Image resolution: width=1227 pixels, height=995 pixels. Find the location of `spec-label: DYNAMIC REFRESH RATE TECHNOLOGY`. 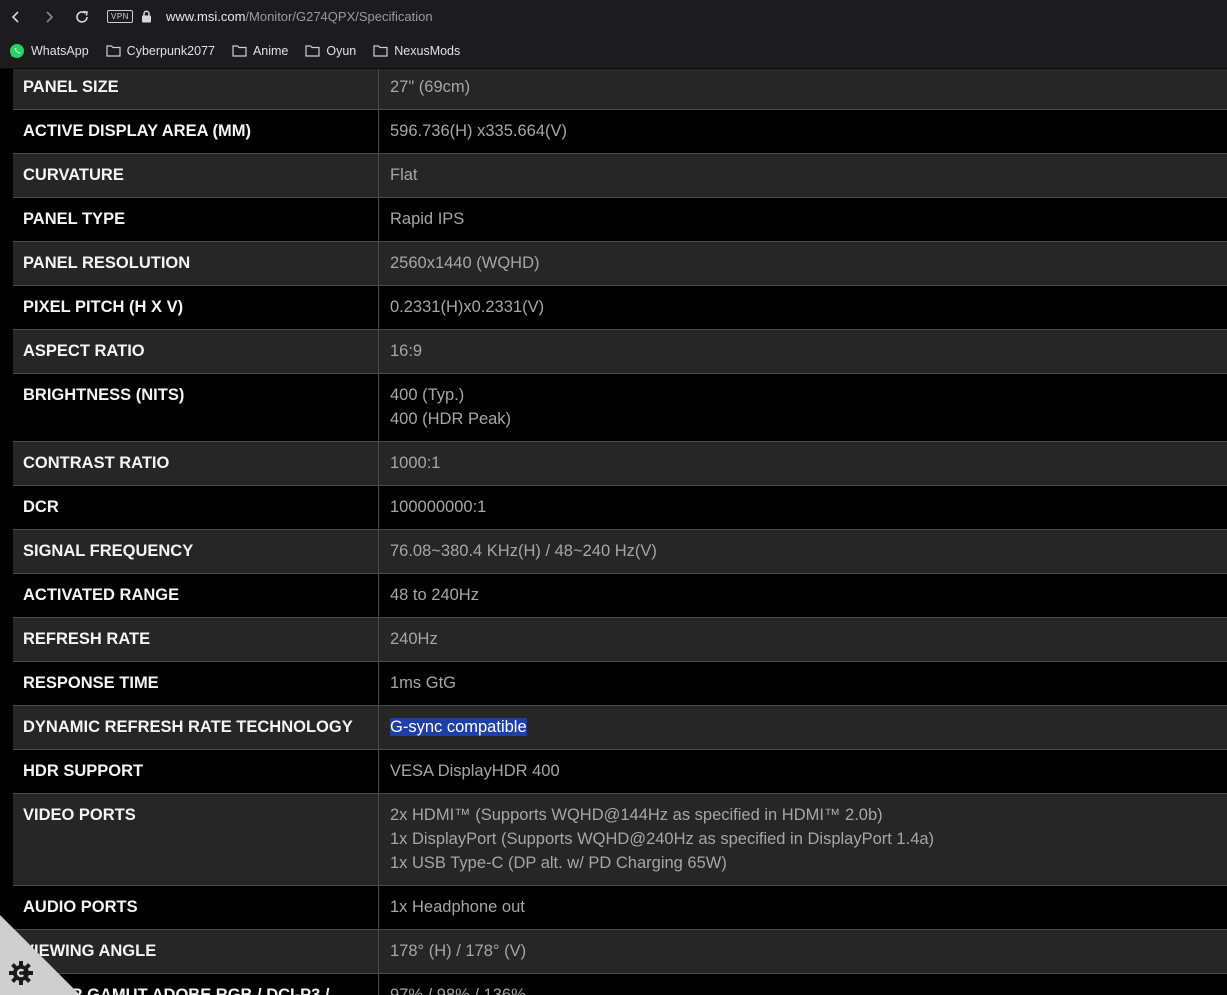

spec-label: DYNAMIC REFRESH RATE TECHNOLOGY is located at coordinates (196, 727).